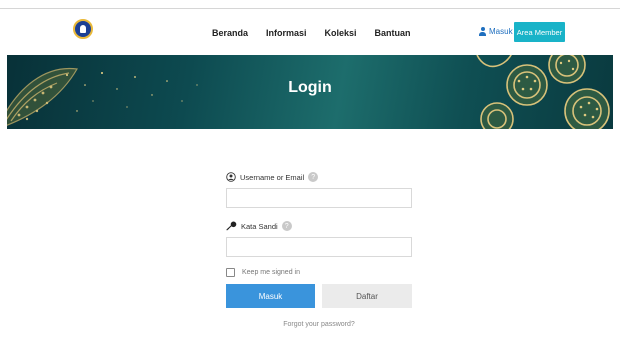  I want to click on nav-beranda: Beranda, so click(230, 33).